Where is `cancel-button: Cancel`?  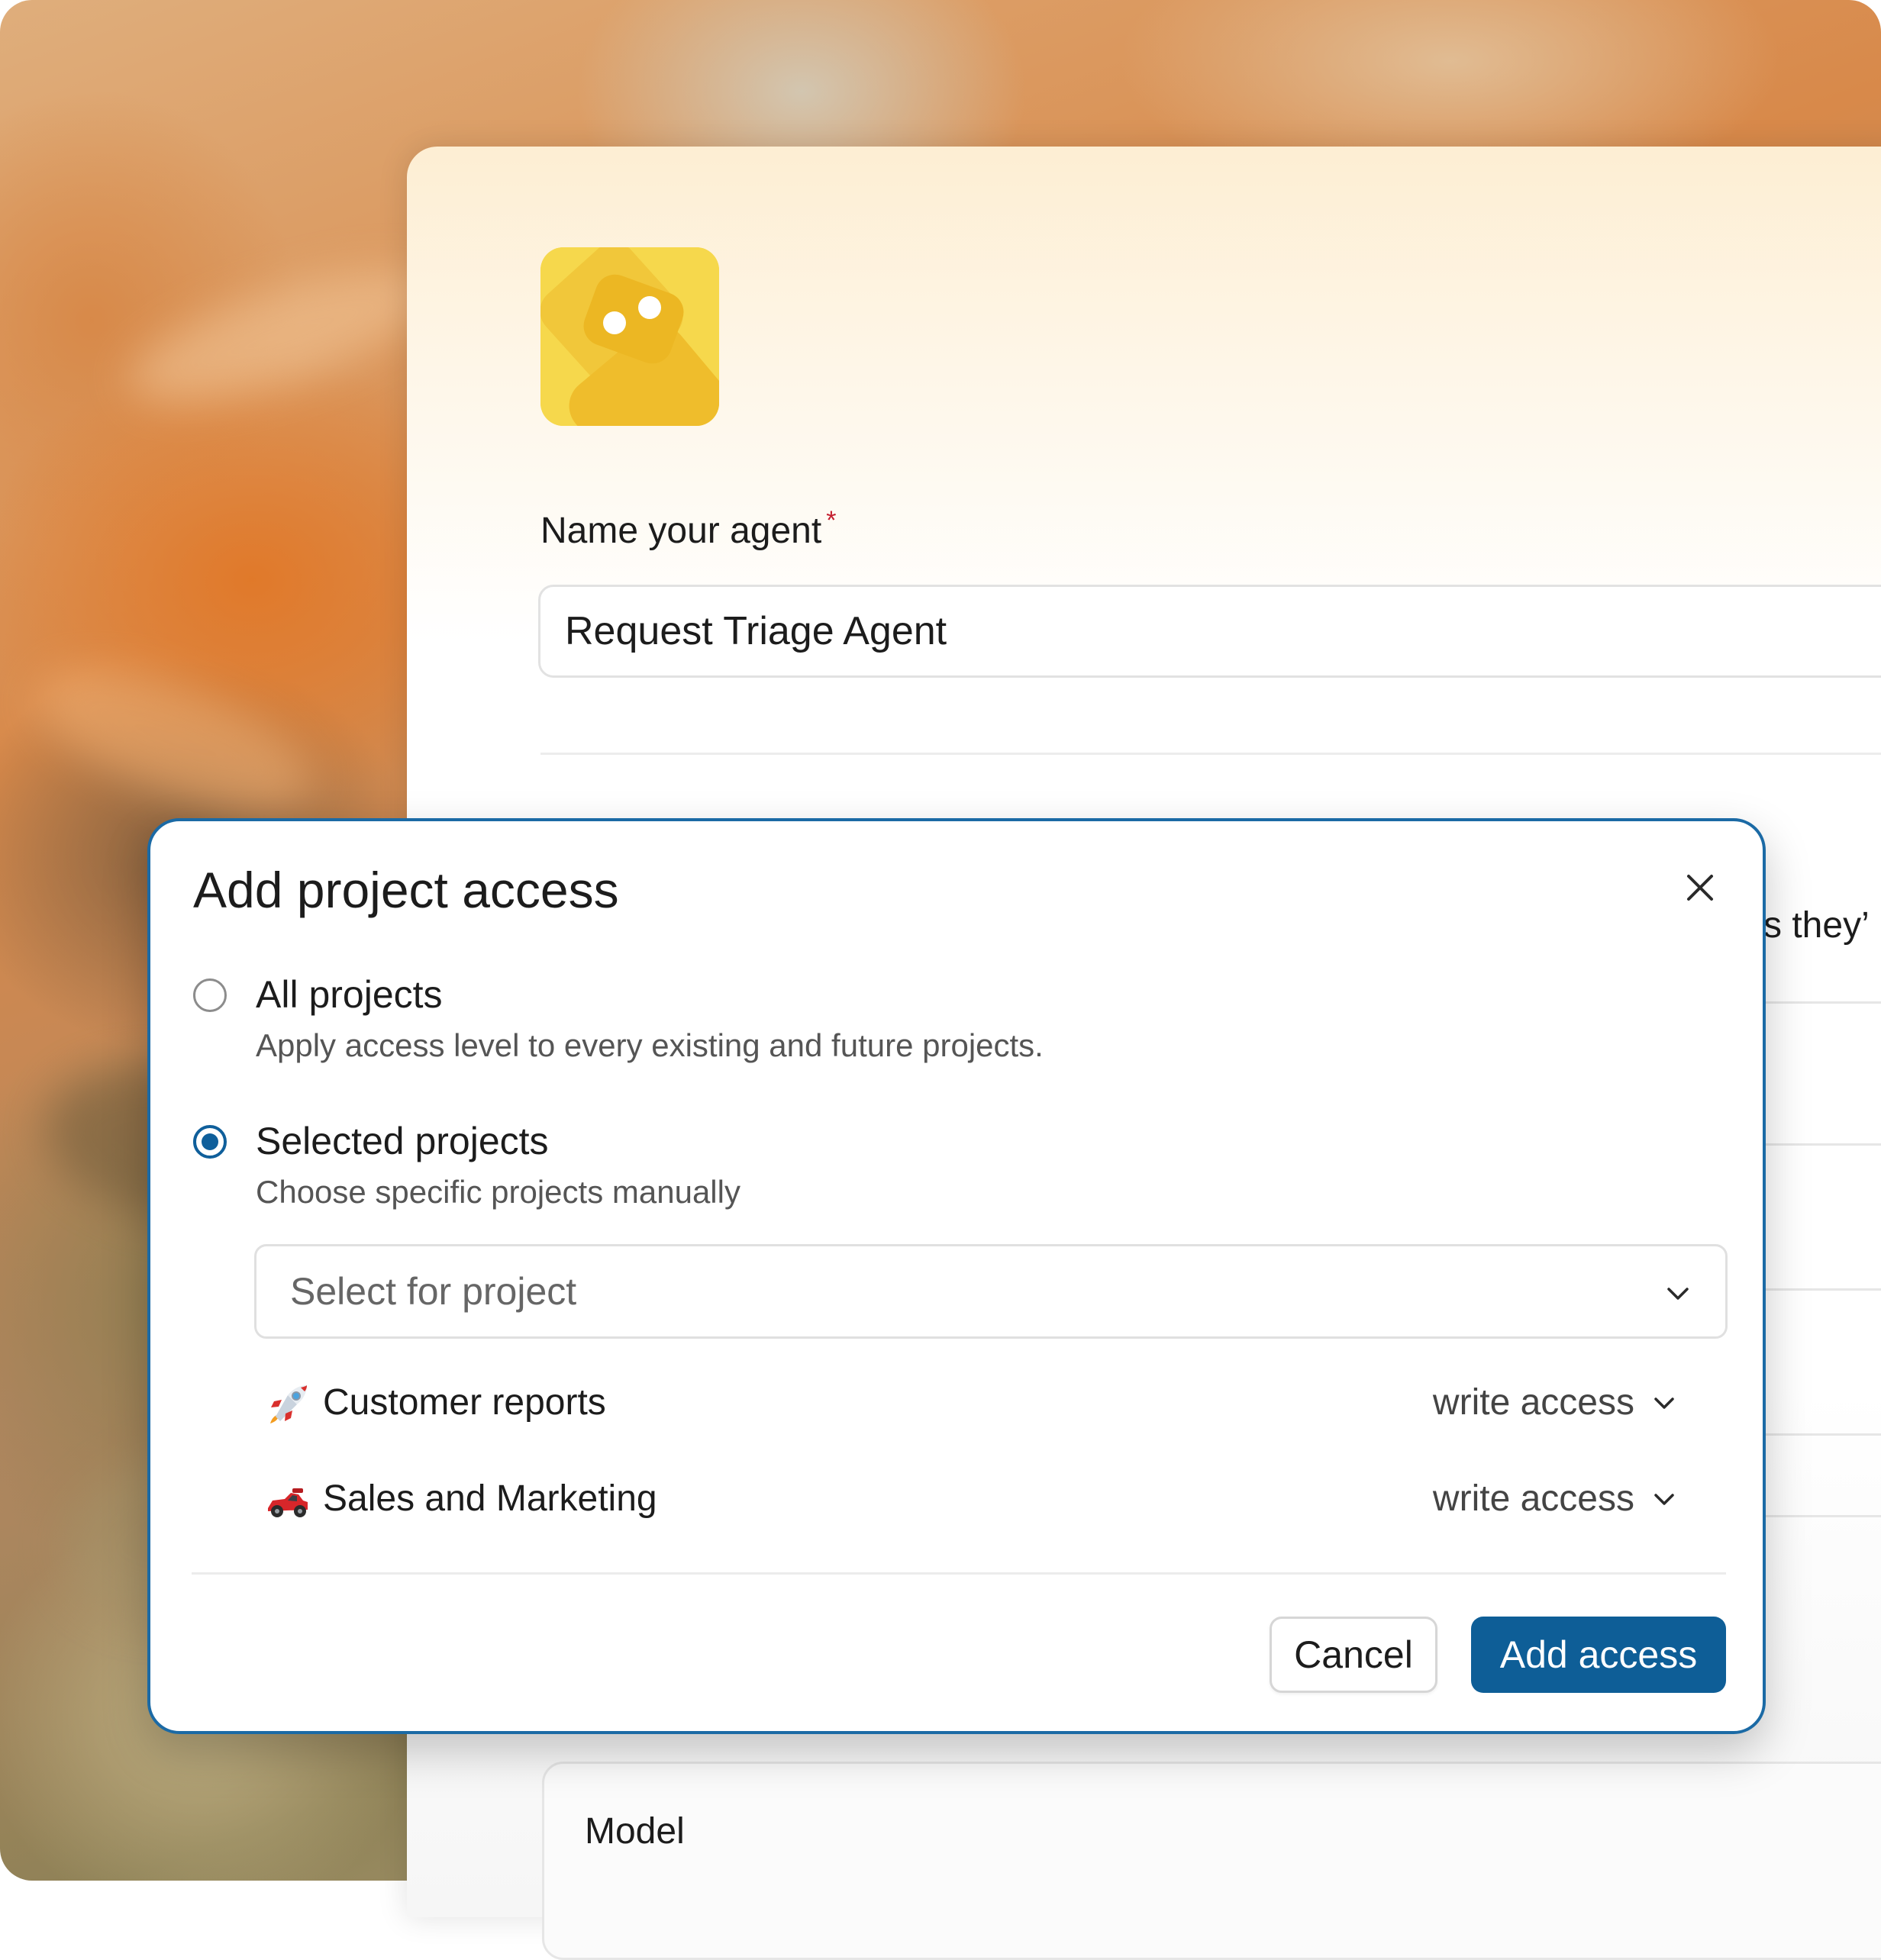
cancel-button: Cancel is located at coordinates (1353, 1655).